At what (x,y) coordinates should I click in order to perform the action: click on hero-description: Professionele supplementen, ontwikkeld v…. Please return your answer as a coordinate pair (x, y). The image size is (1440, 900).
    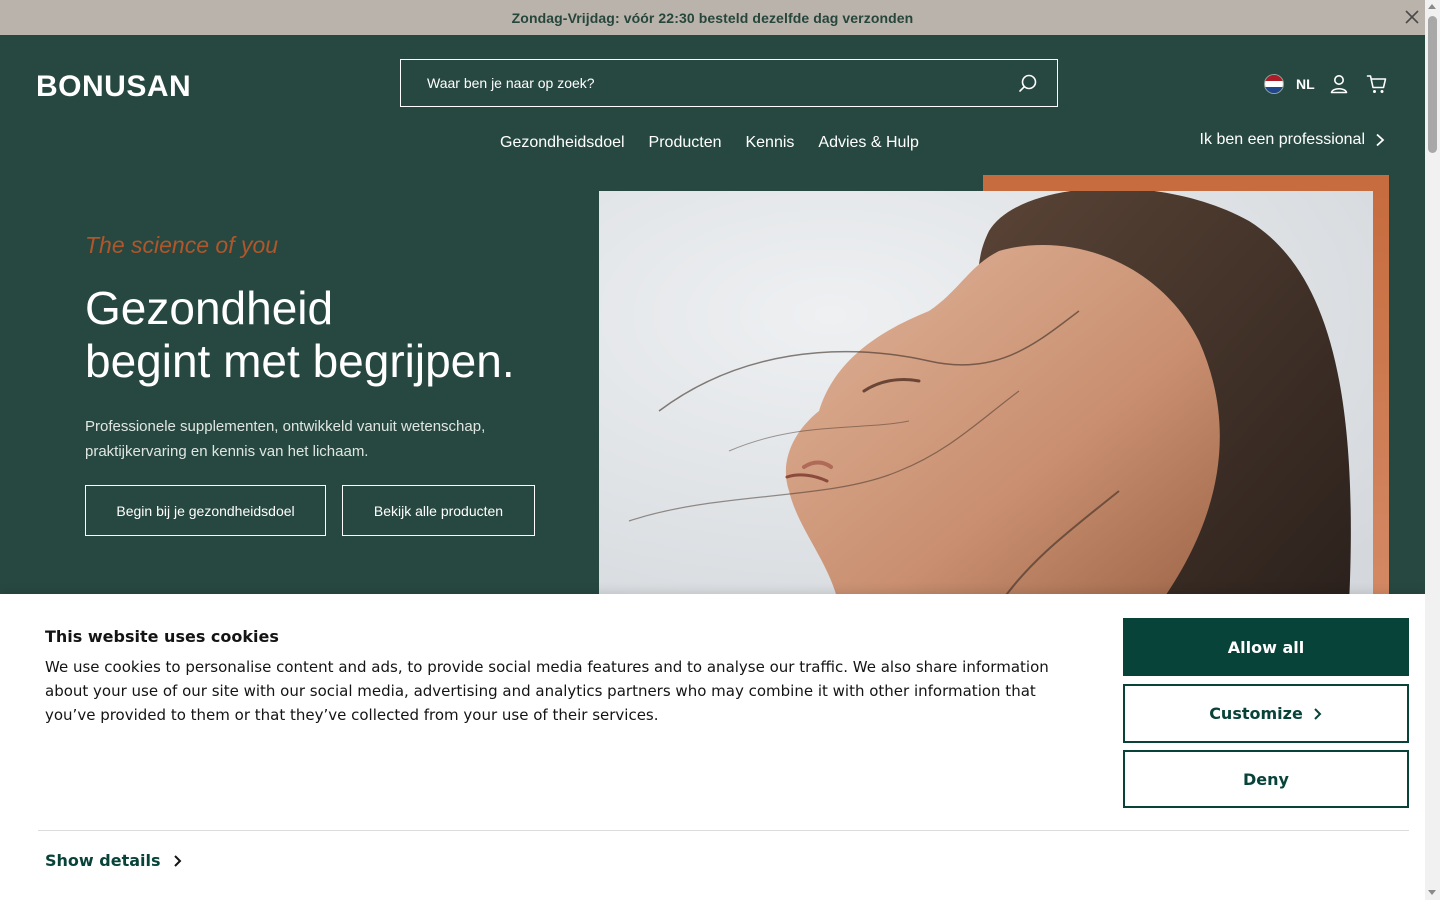
    Looking at the image, I should click on (285, 439).